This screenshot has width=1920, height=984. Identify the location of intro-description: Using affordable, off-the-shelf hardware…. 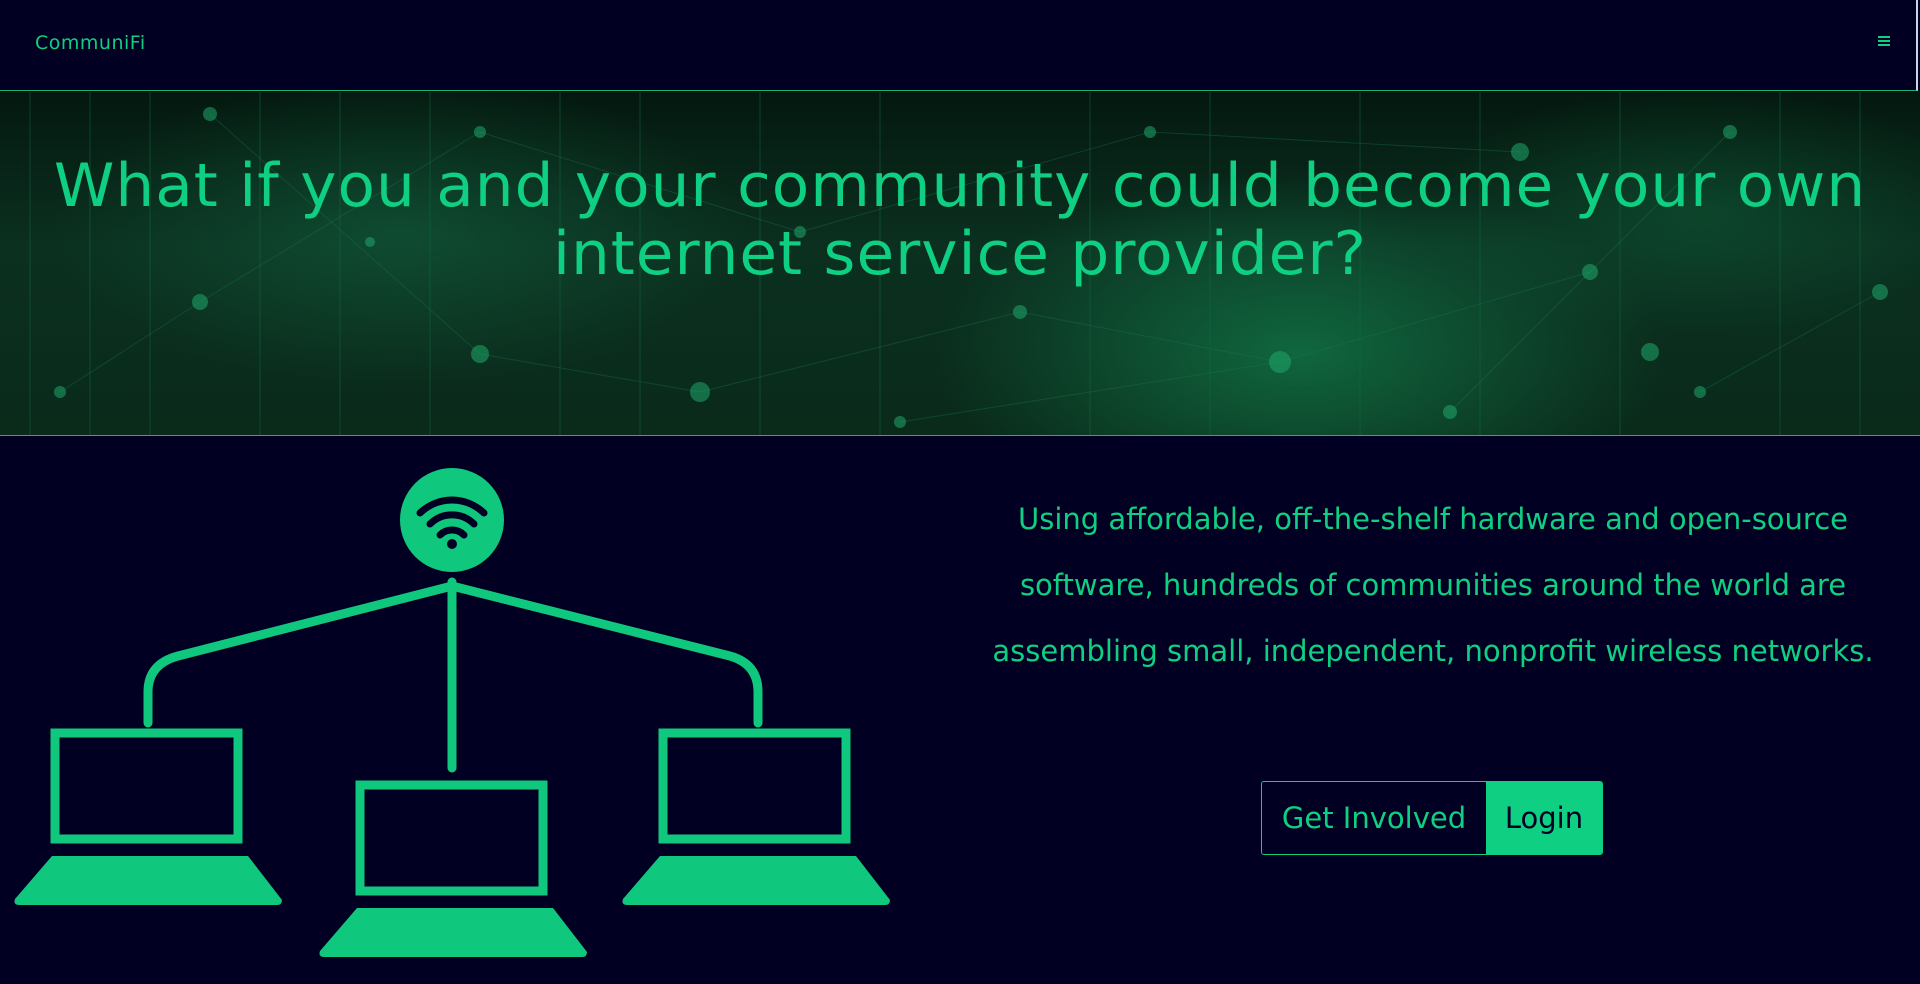
(1433, 585).